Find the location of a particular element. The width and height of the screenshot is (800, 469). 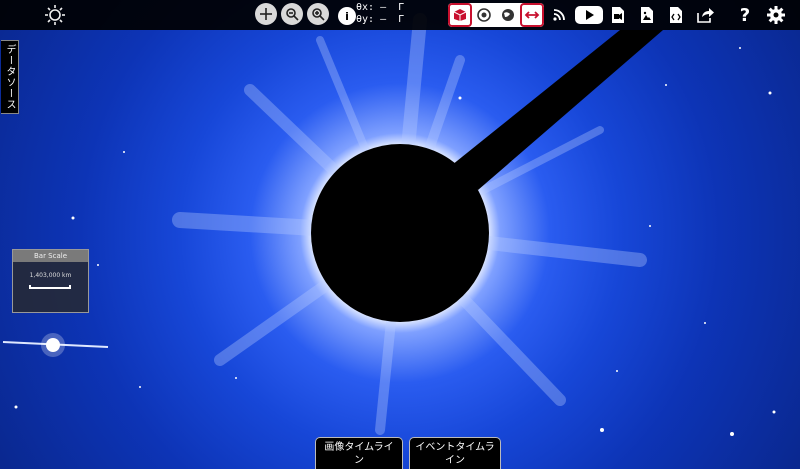

cube-icon is located at coordinates (460, 15).